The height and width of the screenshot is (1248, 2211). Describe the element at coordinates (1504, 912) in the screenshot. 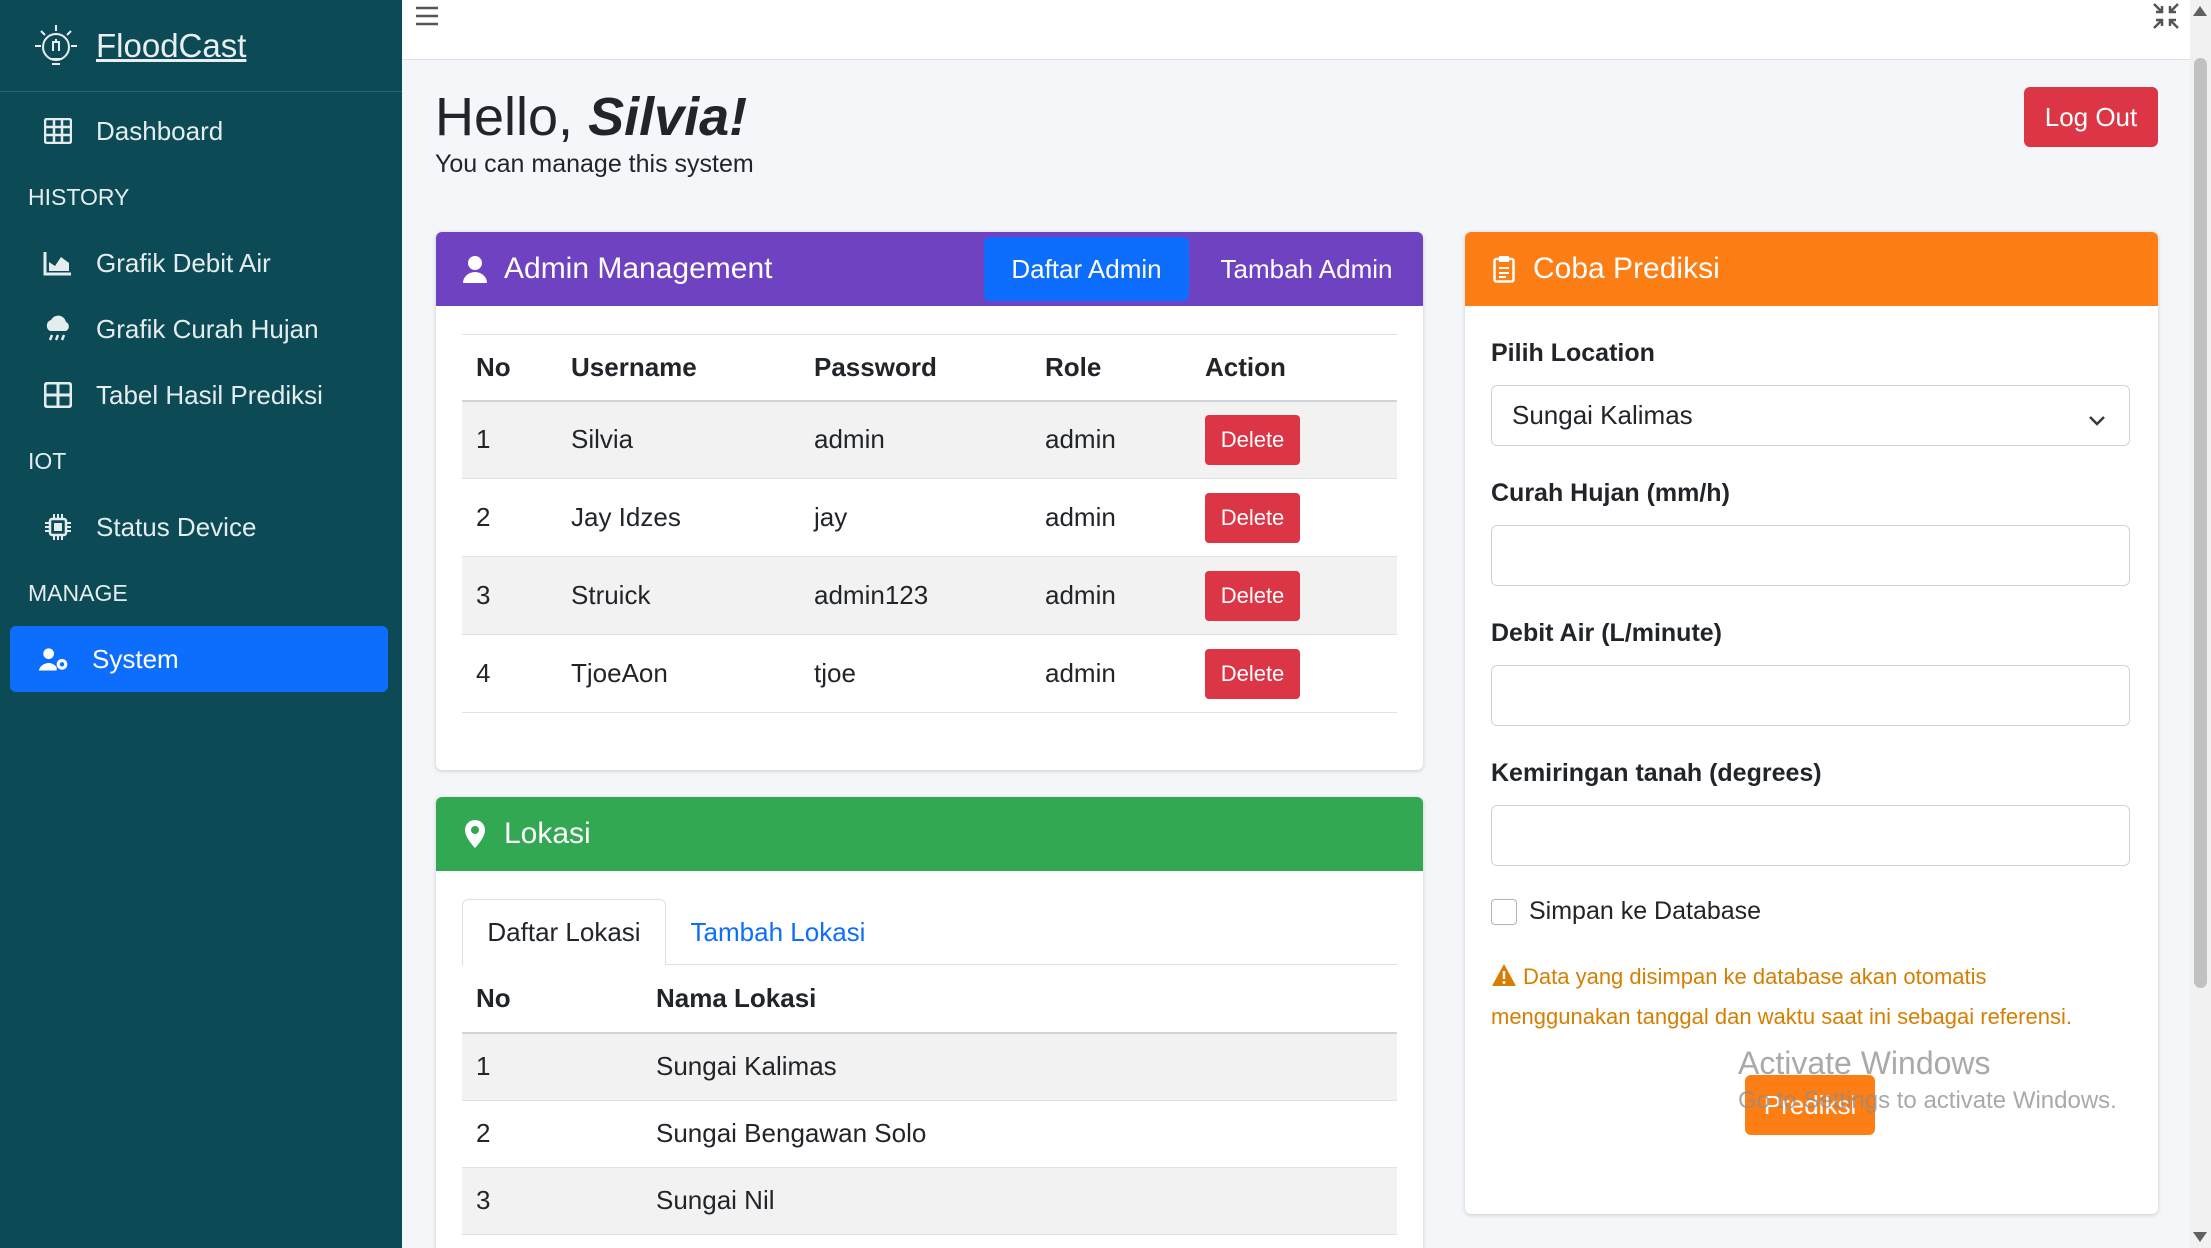

I see `simpan-database-checkbox` at that location.